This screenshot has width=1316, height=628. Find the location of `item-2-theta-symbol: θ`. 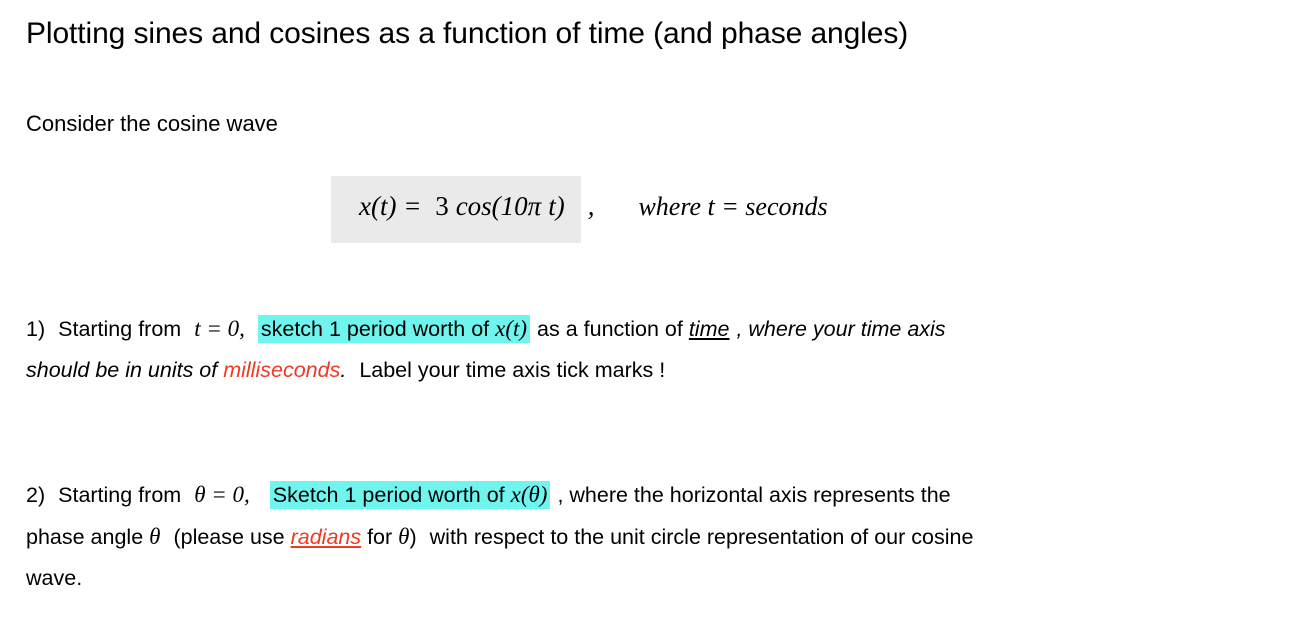

item-2-theta-symbol: θ is located at coordinates (155, 536).